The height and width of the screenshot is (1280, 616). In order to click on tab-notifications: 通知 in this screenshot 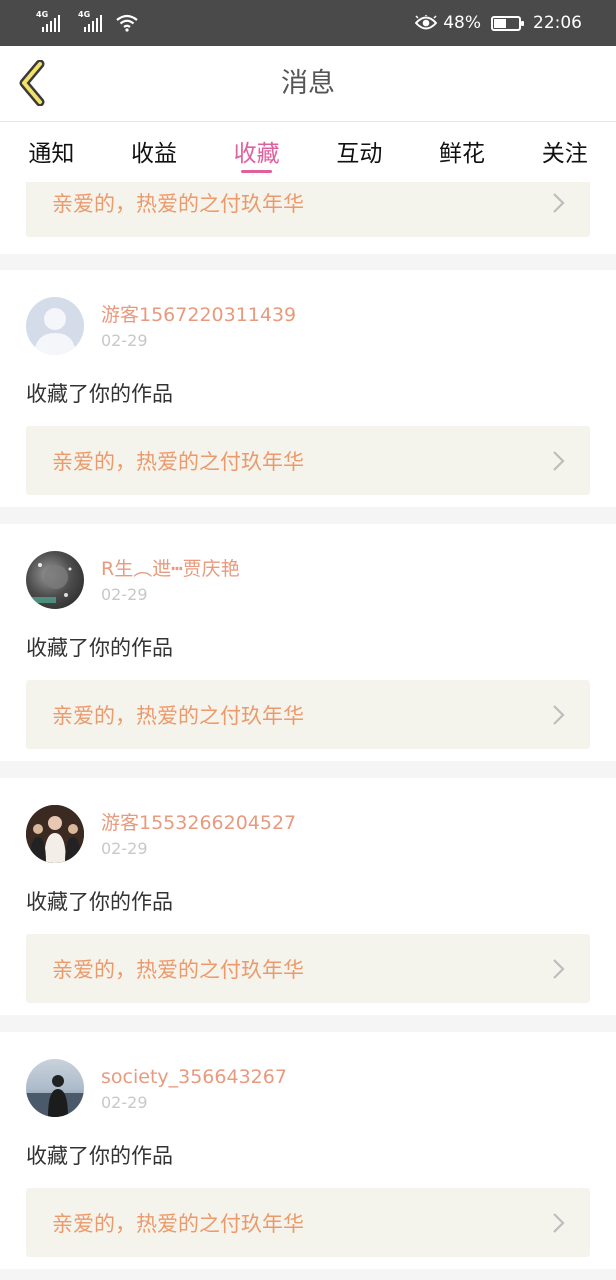, I will do `click(51, 152)`.